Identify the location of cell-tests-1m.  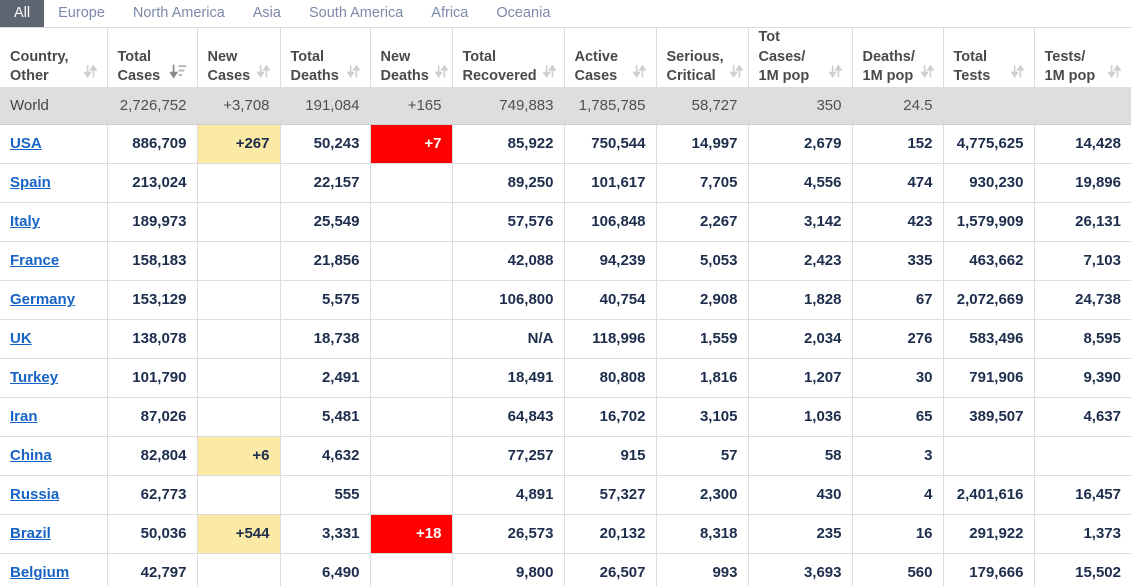
(1082, 456).